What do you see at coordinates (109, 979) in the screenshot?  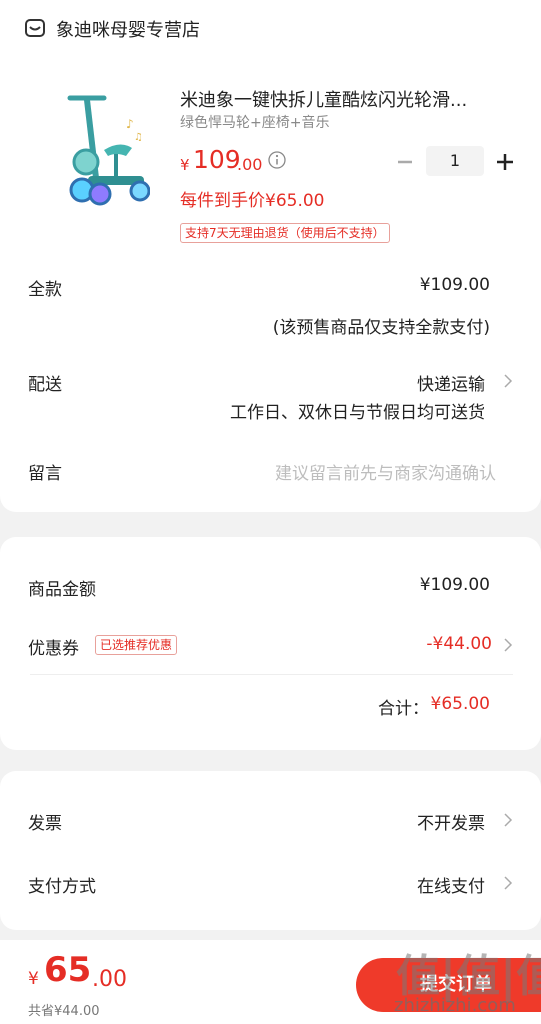 I see `total-decimal: .00` at bounding box center [109, 979].